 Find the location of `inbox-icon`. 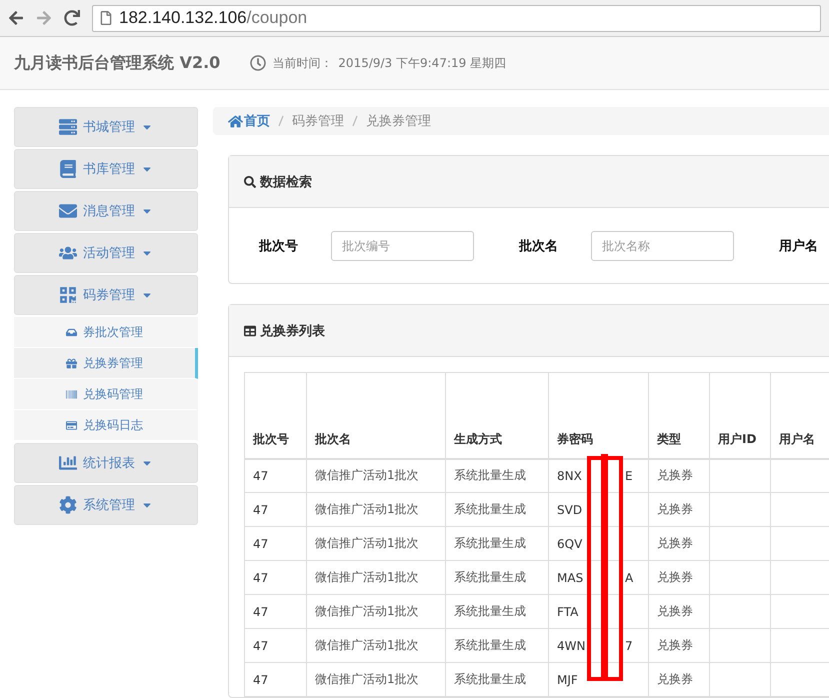

inbox-icon is located at coordinates (71, 332).